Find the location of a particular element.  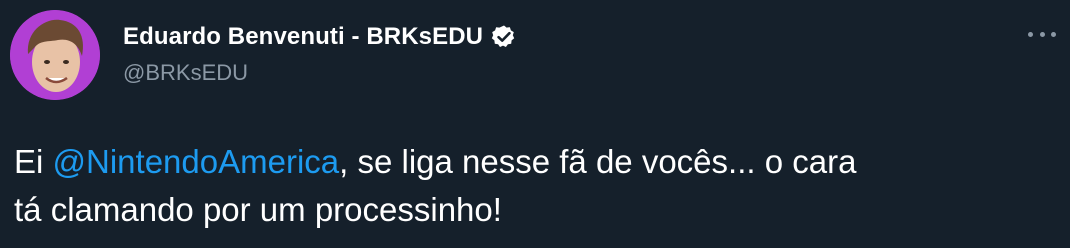

author-display-name: Eduardo Benvenuti - BRKsEDU is located at coordinates (303, 37).